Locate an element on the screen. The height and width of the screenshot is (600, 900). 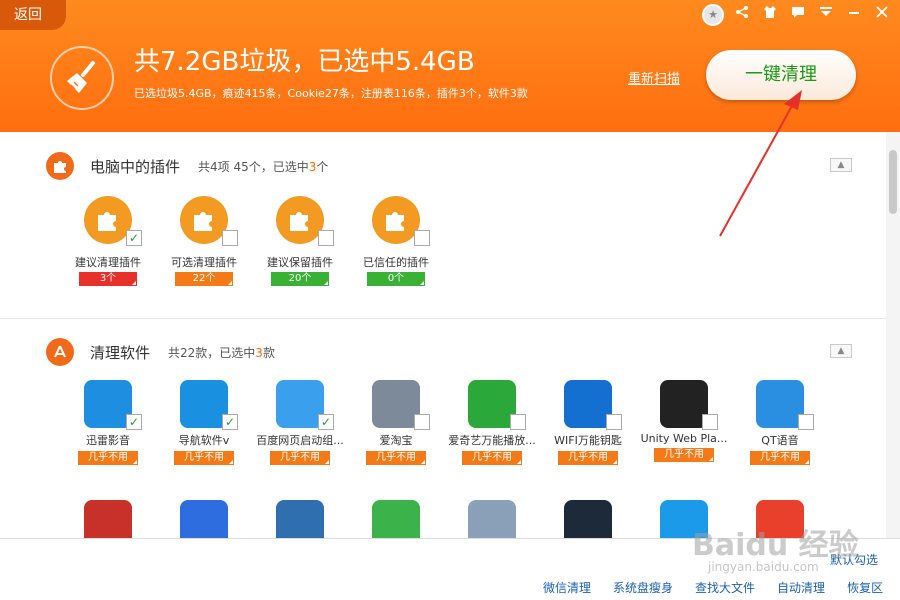
software-name: 迅雷影音 is located at coordinates (108, 440).